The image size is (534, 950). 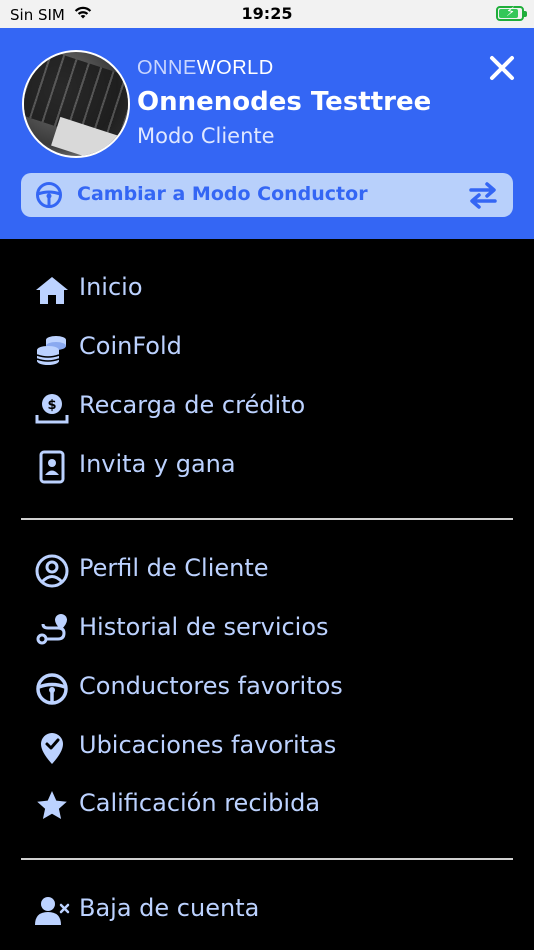 I want to click on user-remove-icon, so click(x=52, y=911).